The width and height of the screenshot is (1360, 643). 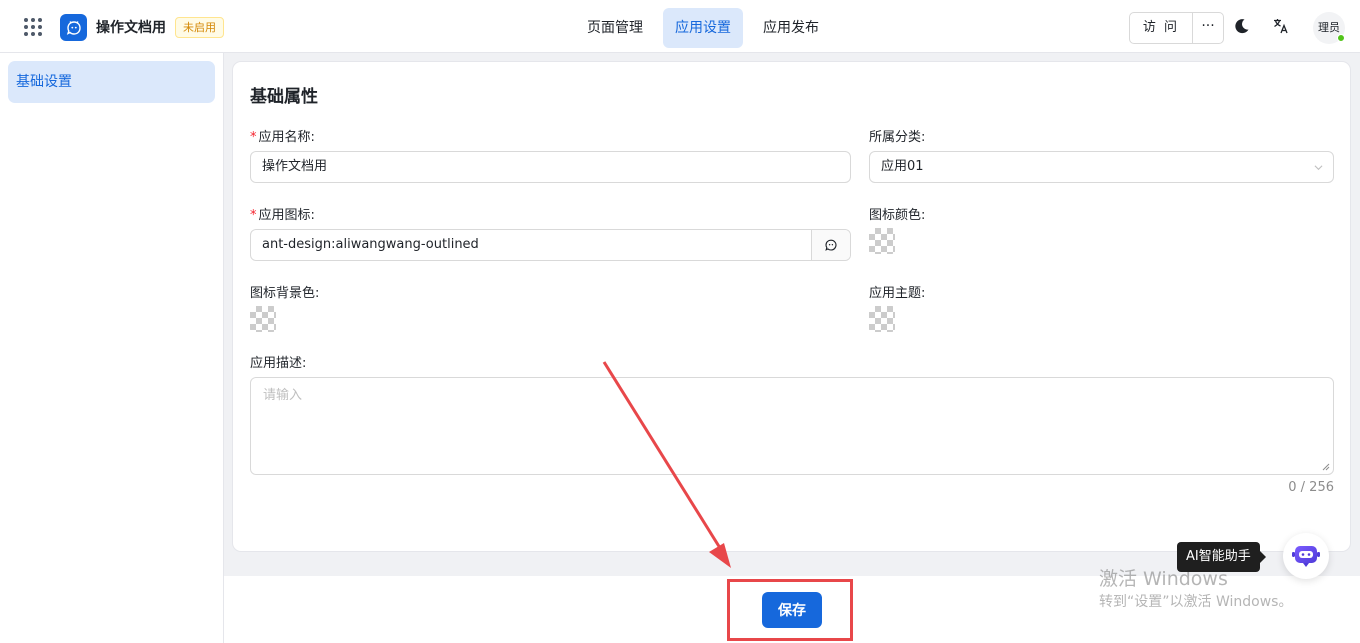 I want to click on section-title: 基础属性, so click(x=284, y=97).